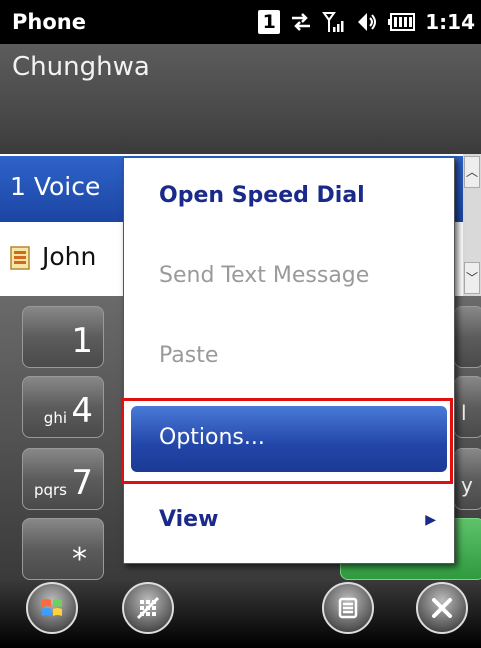 The width and height of the screenshot is (481, 648). I want to click on app-title: Phone, so click(49, 22).